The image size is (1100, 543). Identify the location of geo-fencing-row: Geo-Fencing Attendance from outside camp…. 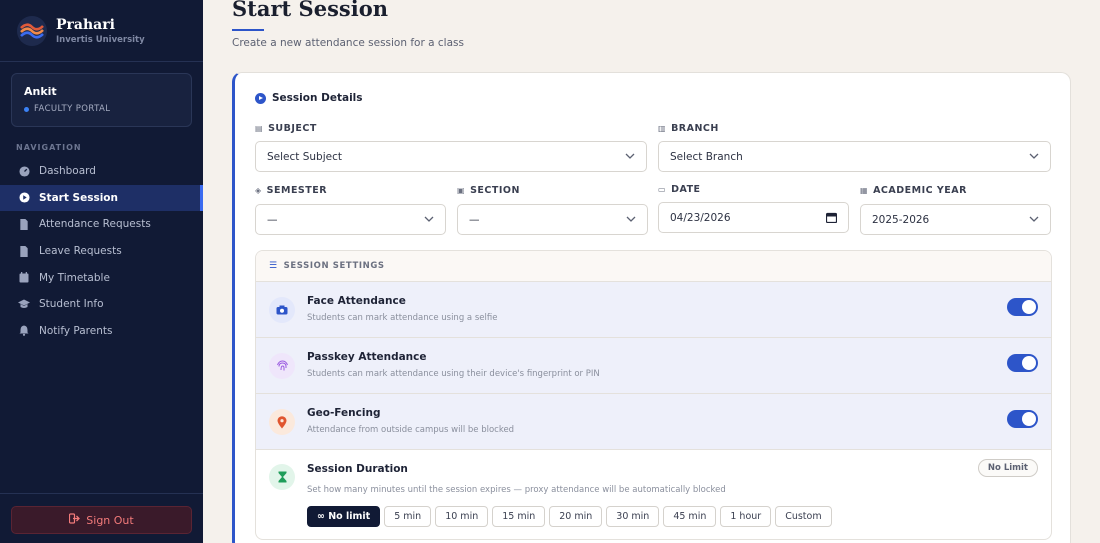
(653, 422).